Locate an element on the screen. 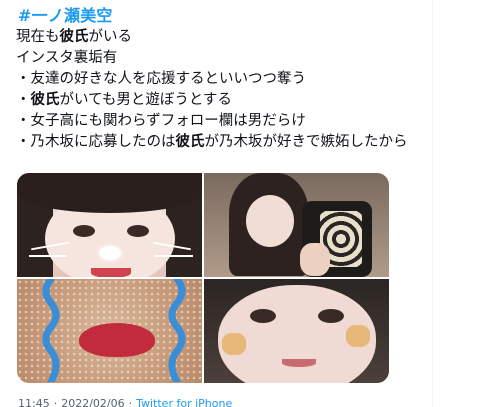 The height and width of the screenshot is (407, 480). line-text: インスタ裏垢有 is located at coordinates (67, 58).